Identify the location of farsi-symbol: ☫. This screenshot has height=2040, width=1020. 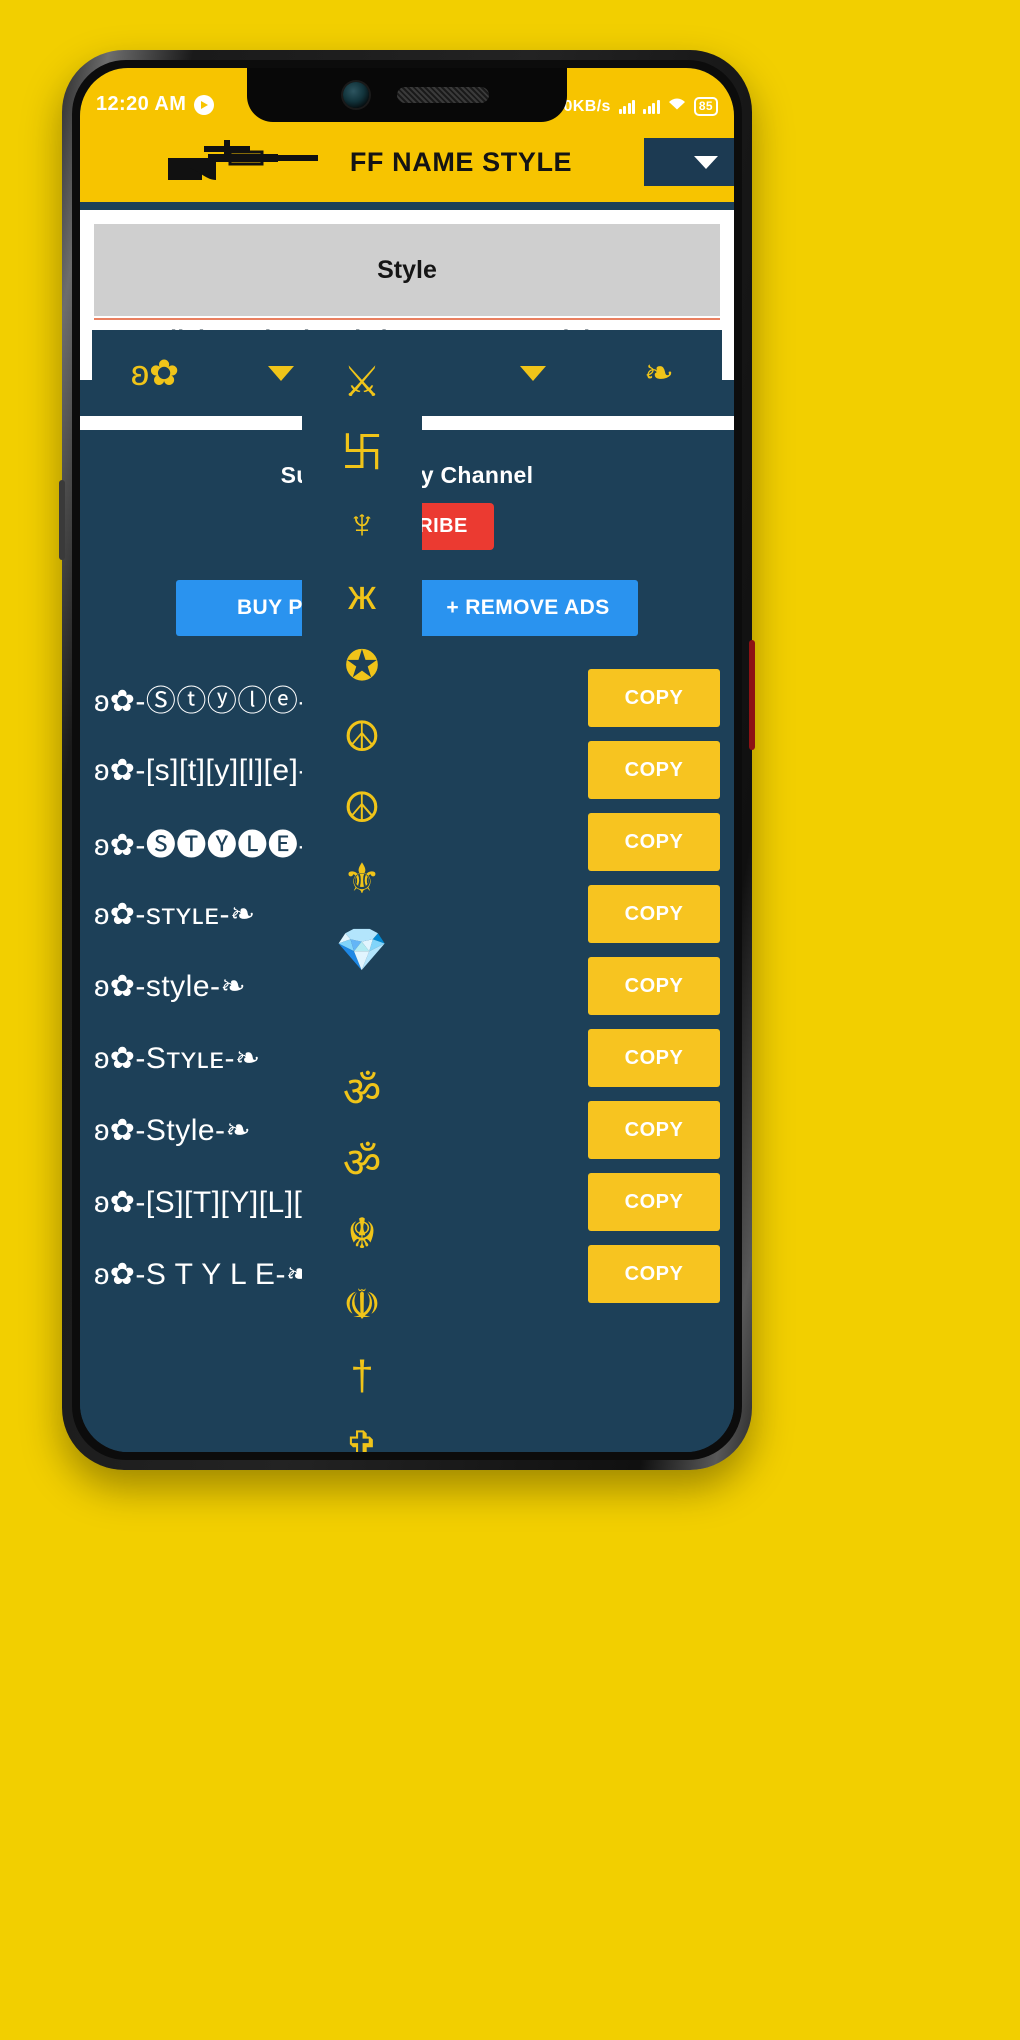
(362, 1304).